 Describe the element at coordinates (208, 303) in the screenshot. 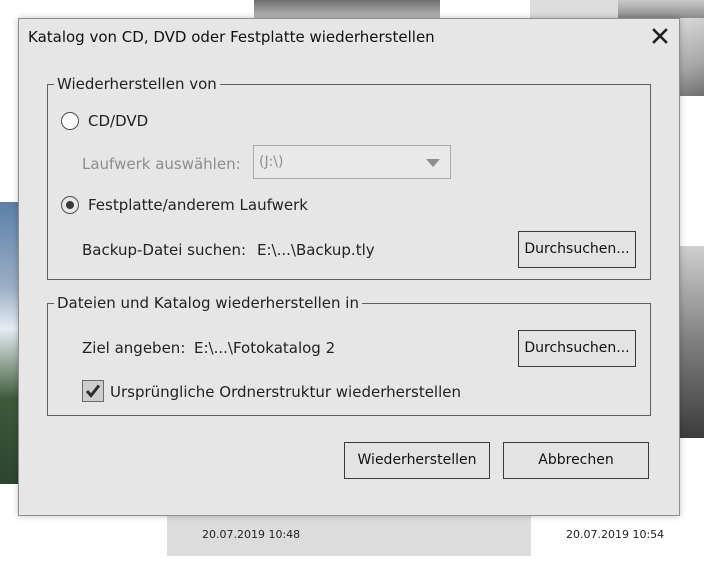

I see `restore-to-legend: Dateien und Katalog wiederherstellen in` at that location.